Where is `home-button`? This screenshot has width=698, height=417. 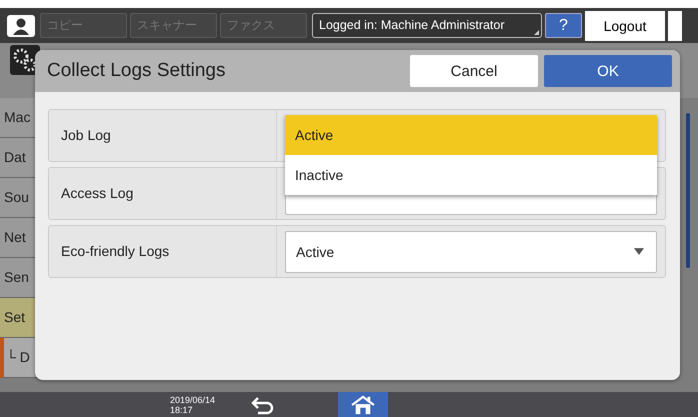 home-button is located at coordinates (363, 404).